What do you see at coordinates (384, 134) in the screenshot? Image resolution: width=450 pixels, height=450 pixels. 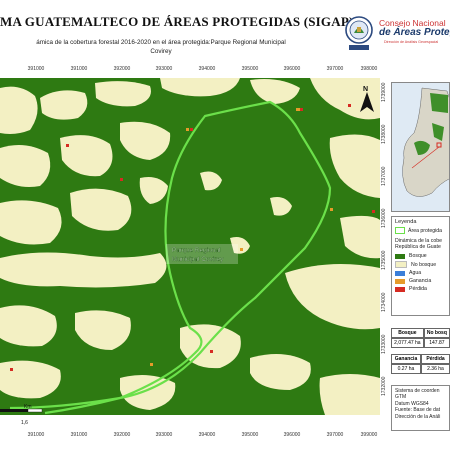 I see `y-tick-label: 1738000` at bounding box center [384, 134].